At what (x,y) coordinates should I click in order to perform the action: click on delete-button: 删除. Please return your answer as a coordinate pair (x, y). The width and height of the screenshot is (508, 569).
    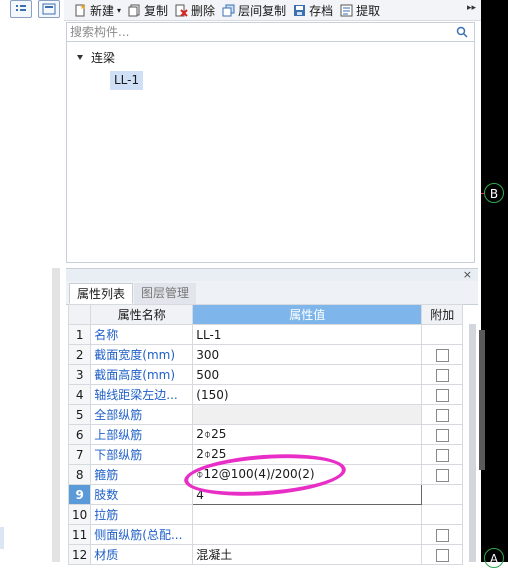
    Looking at the image, I should click on (195, 10).